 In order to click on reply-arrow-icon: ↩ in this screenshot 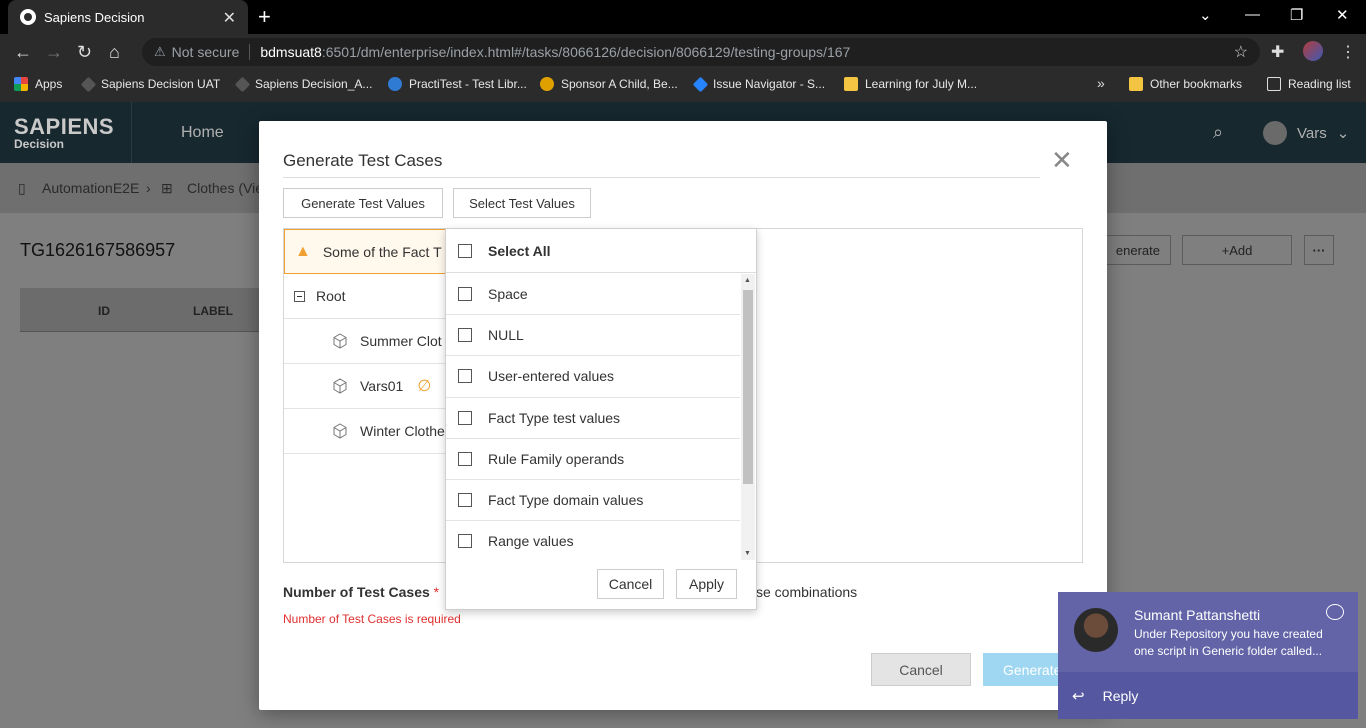, I will do `click(1078, 696)`.